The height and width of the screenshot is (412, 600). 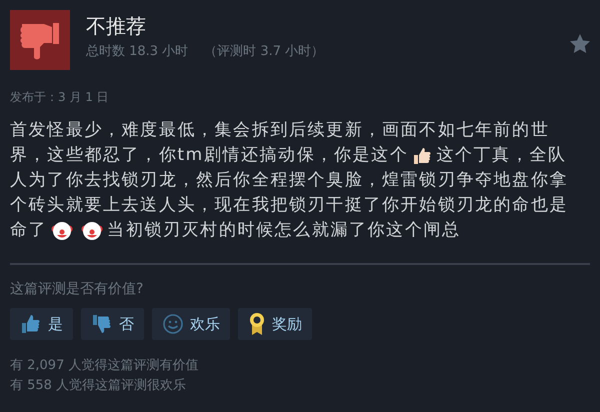 What do you see at coordinates (580, 43) in the screenshot?
I see `star-icon` at bounding box center [580, 43].